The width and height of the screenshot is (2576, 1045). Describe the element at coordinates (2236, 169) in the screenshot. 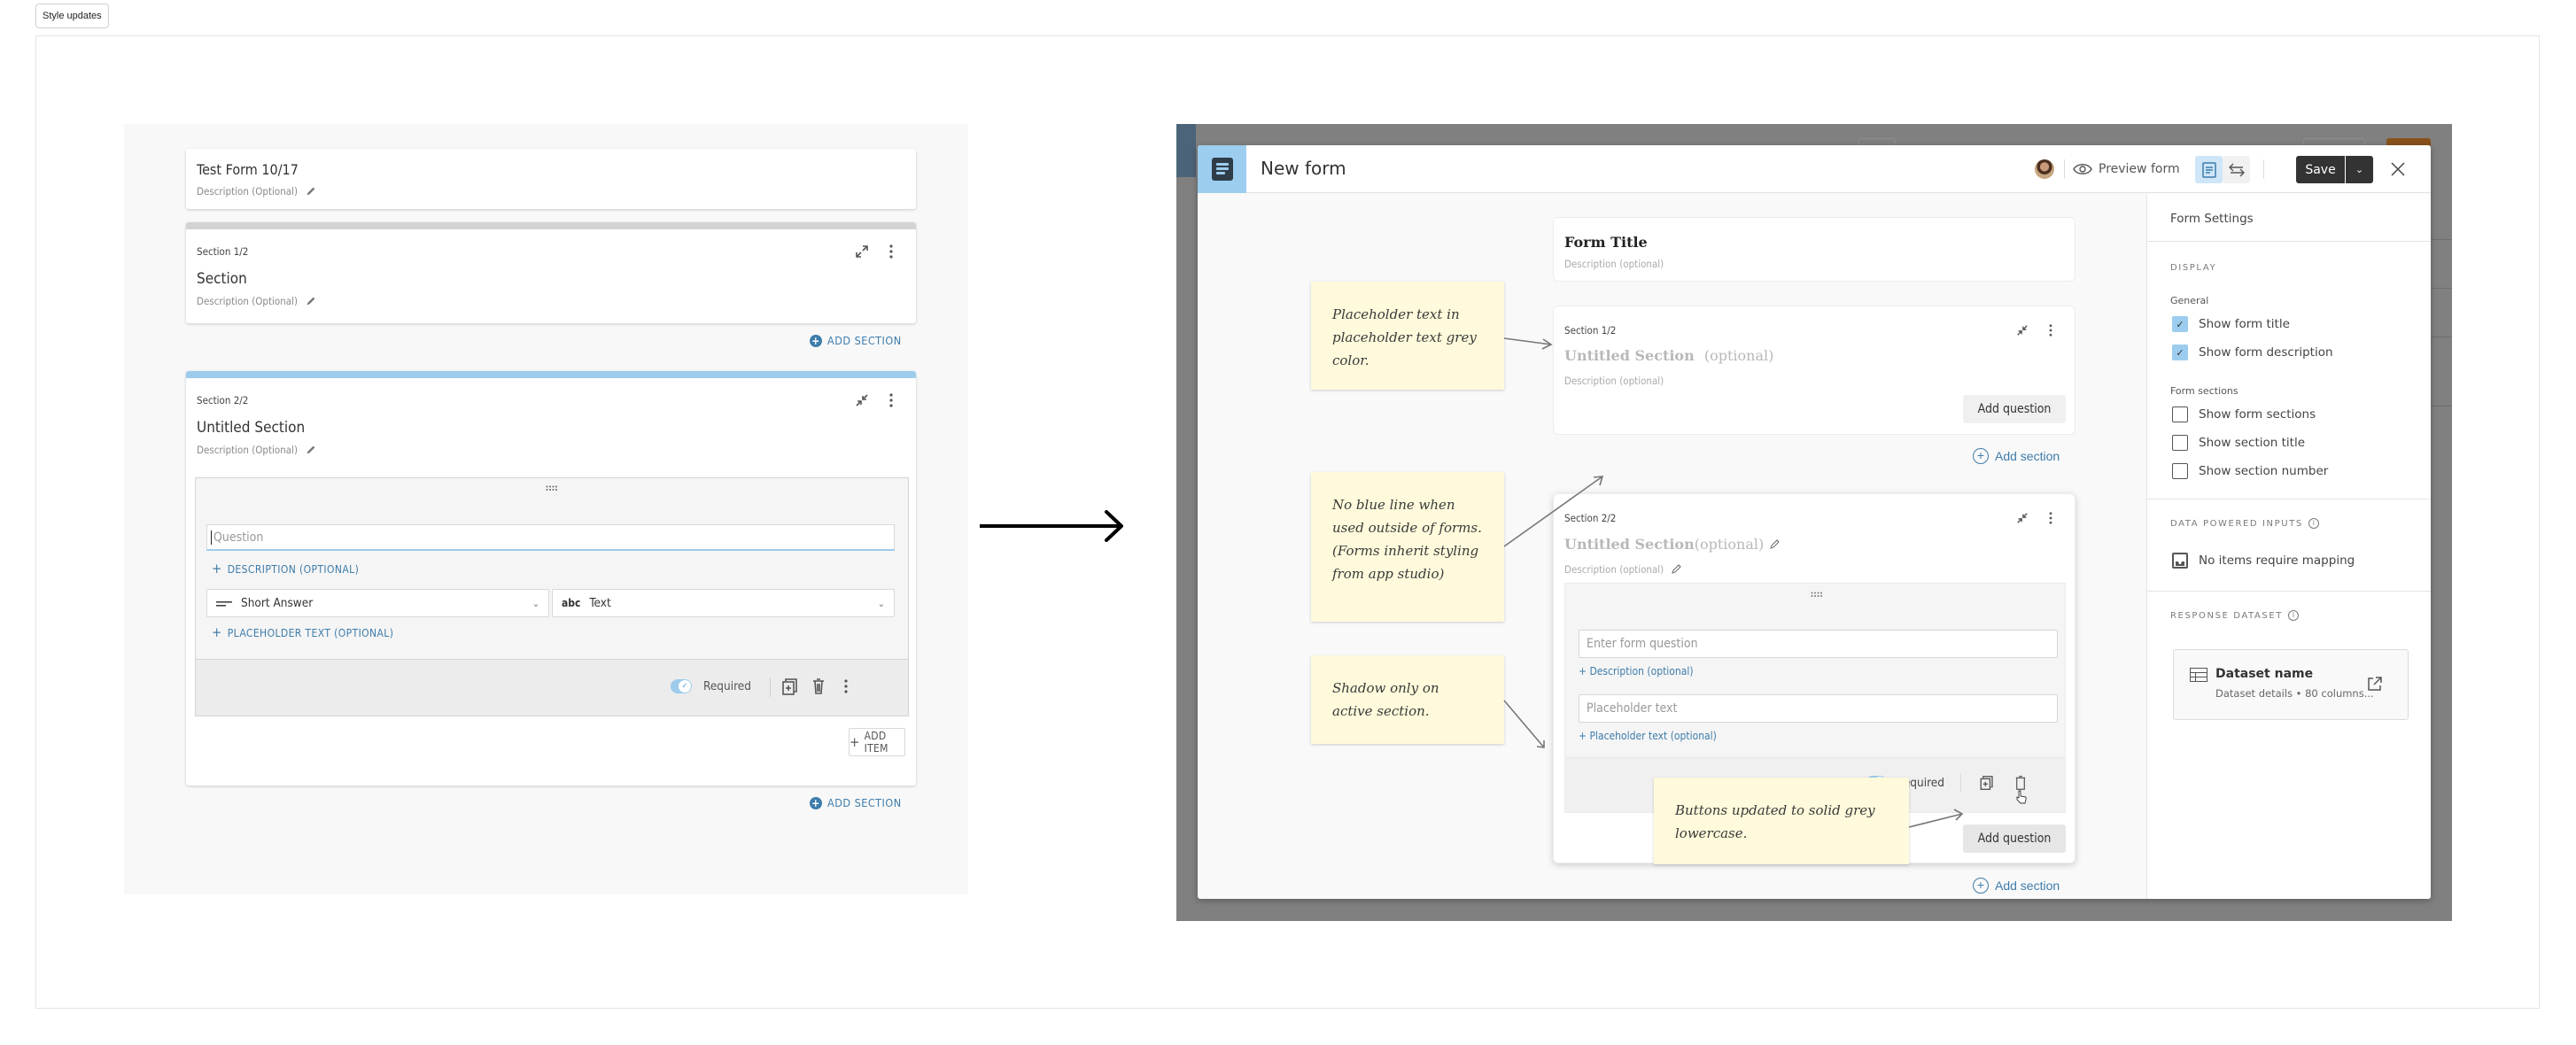

I see `mapping-view-button` at that location.